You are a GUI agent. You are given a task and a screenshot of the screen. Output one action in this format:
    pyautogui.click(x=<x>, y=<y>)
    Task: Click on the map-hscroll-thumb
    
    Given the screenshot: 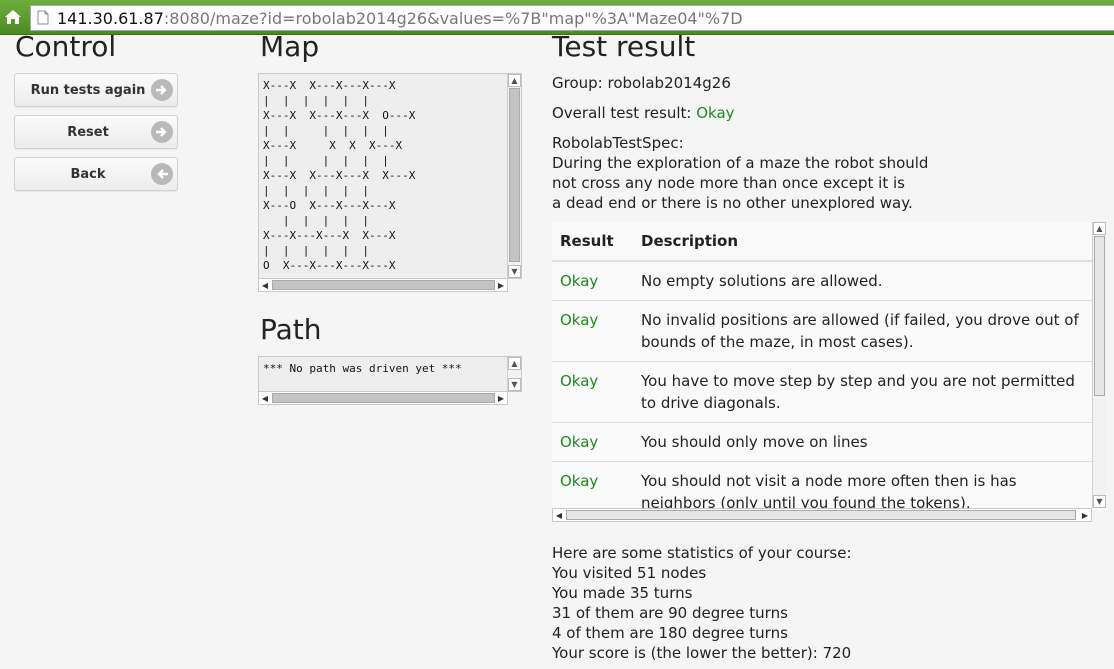 What is the action you would take?
    pyautogui.click(x=383, y=285)
    